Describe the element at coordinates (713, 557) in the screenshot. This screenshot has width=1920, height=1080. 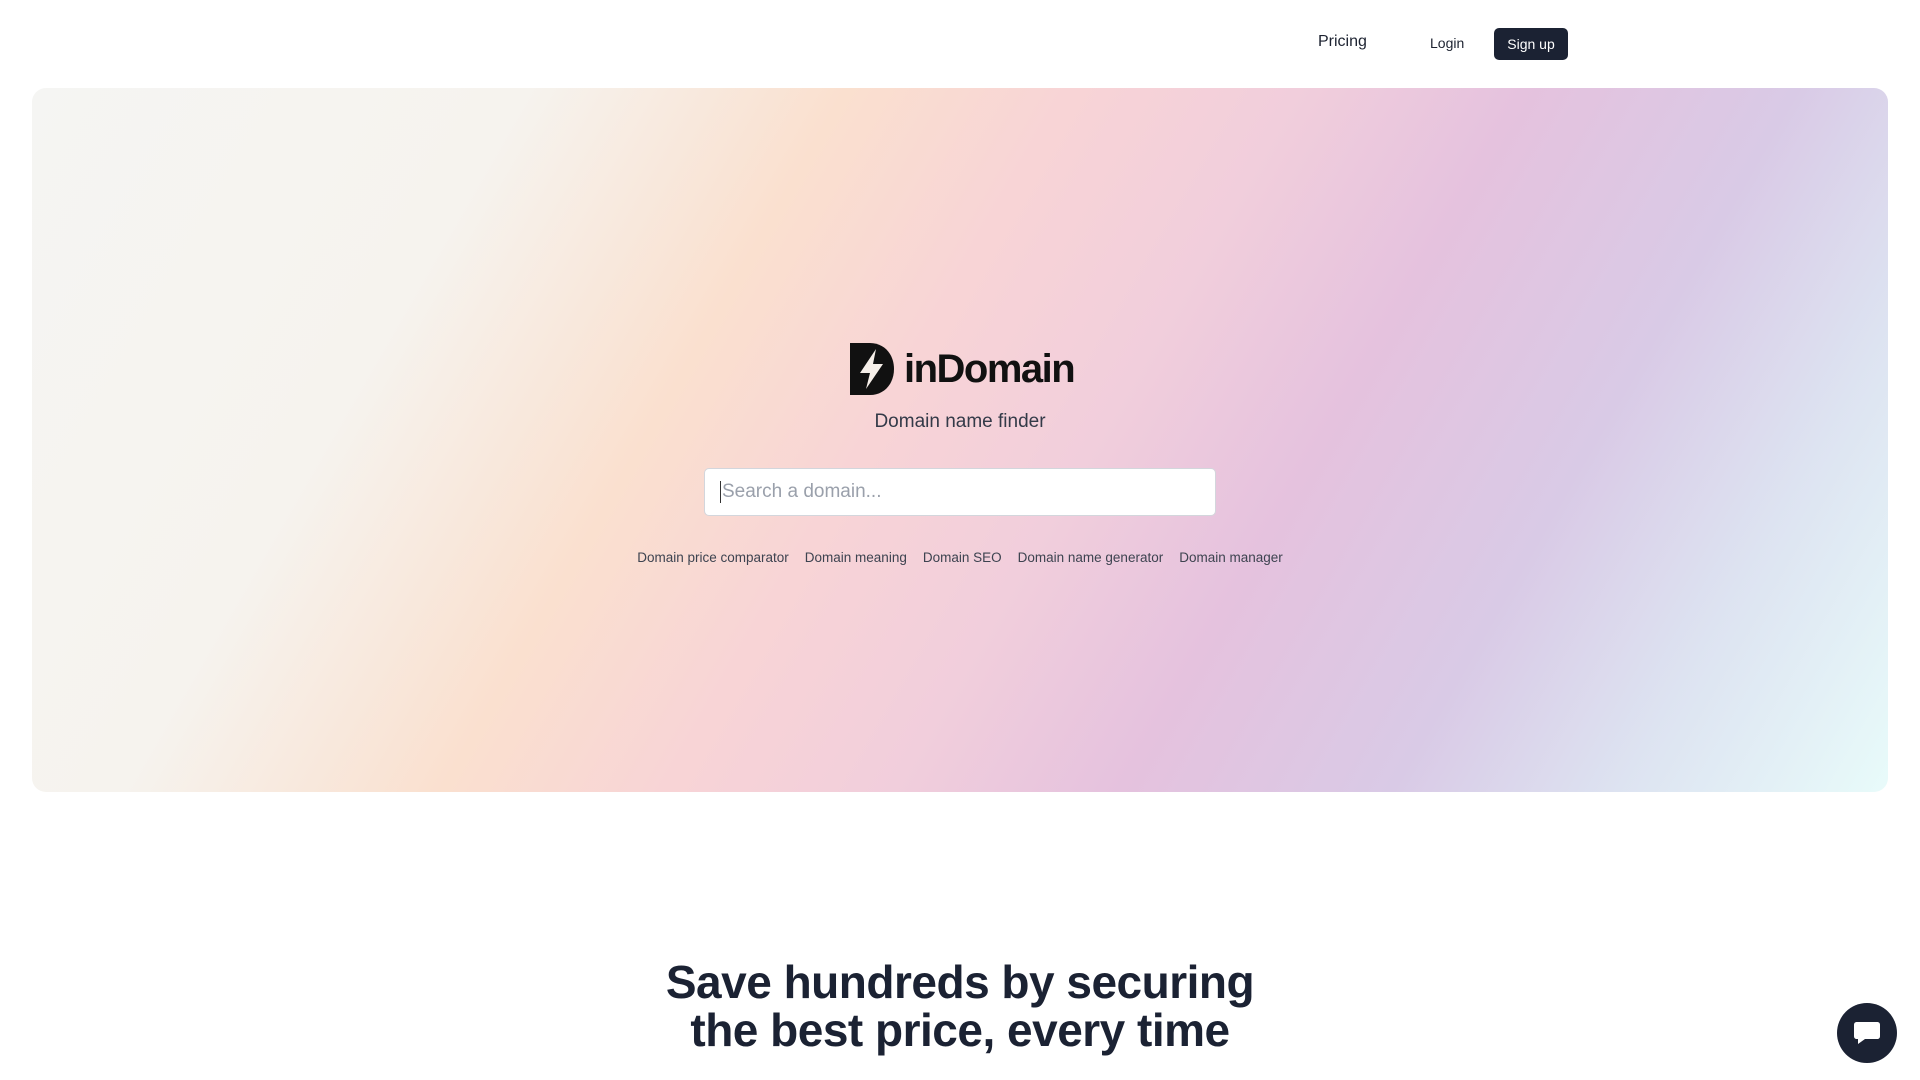
I see `link-domain-price-comparator: Domain price comparator` at that location.